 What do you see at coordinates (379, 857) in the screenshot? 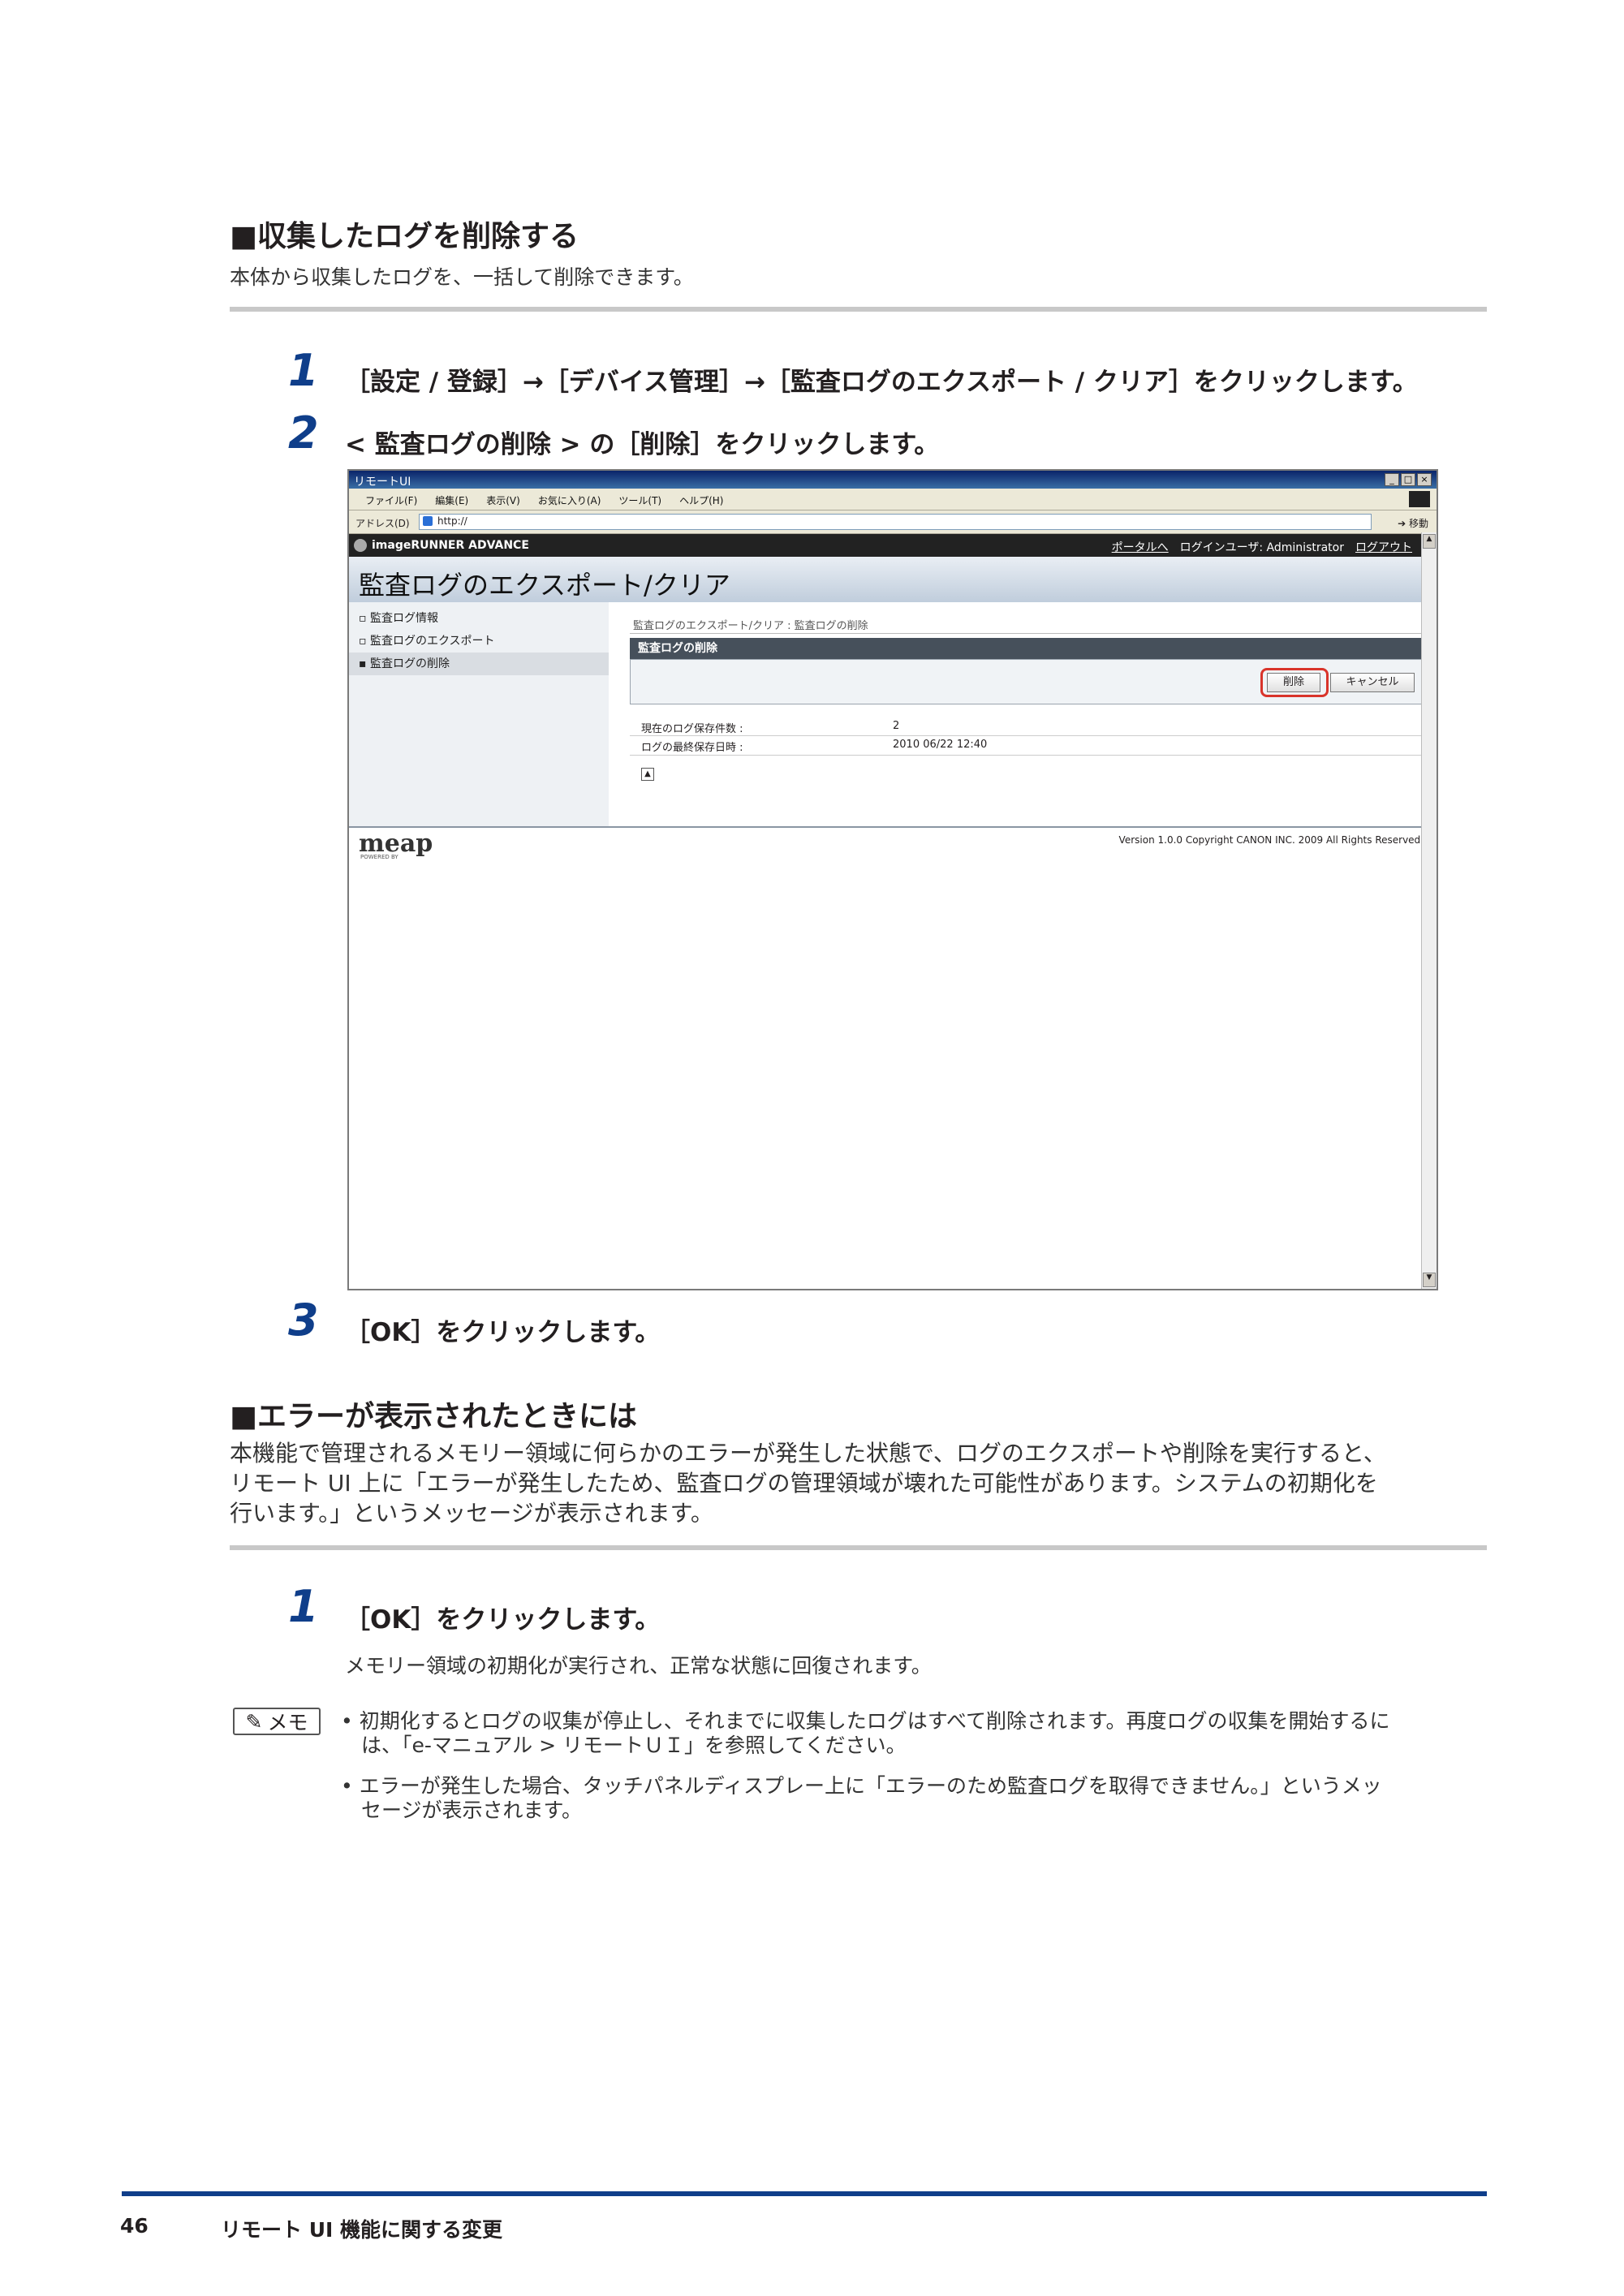
I see `meap-powered-by: POWERED BY` at bounding box center [379, 857].